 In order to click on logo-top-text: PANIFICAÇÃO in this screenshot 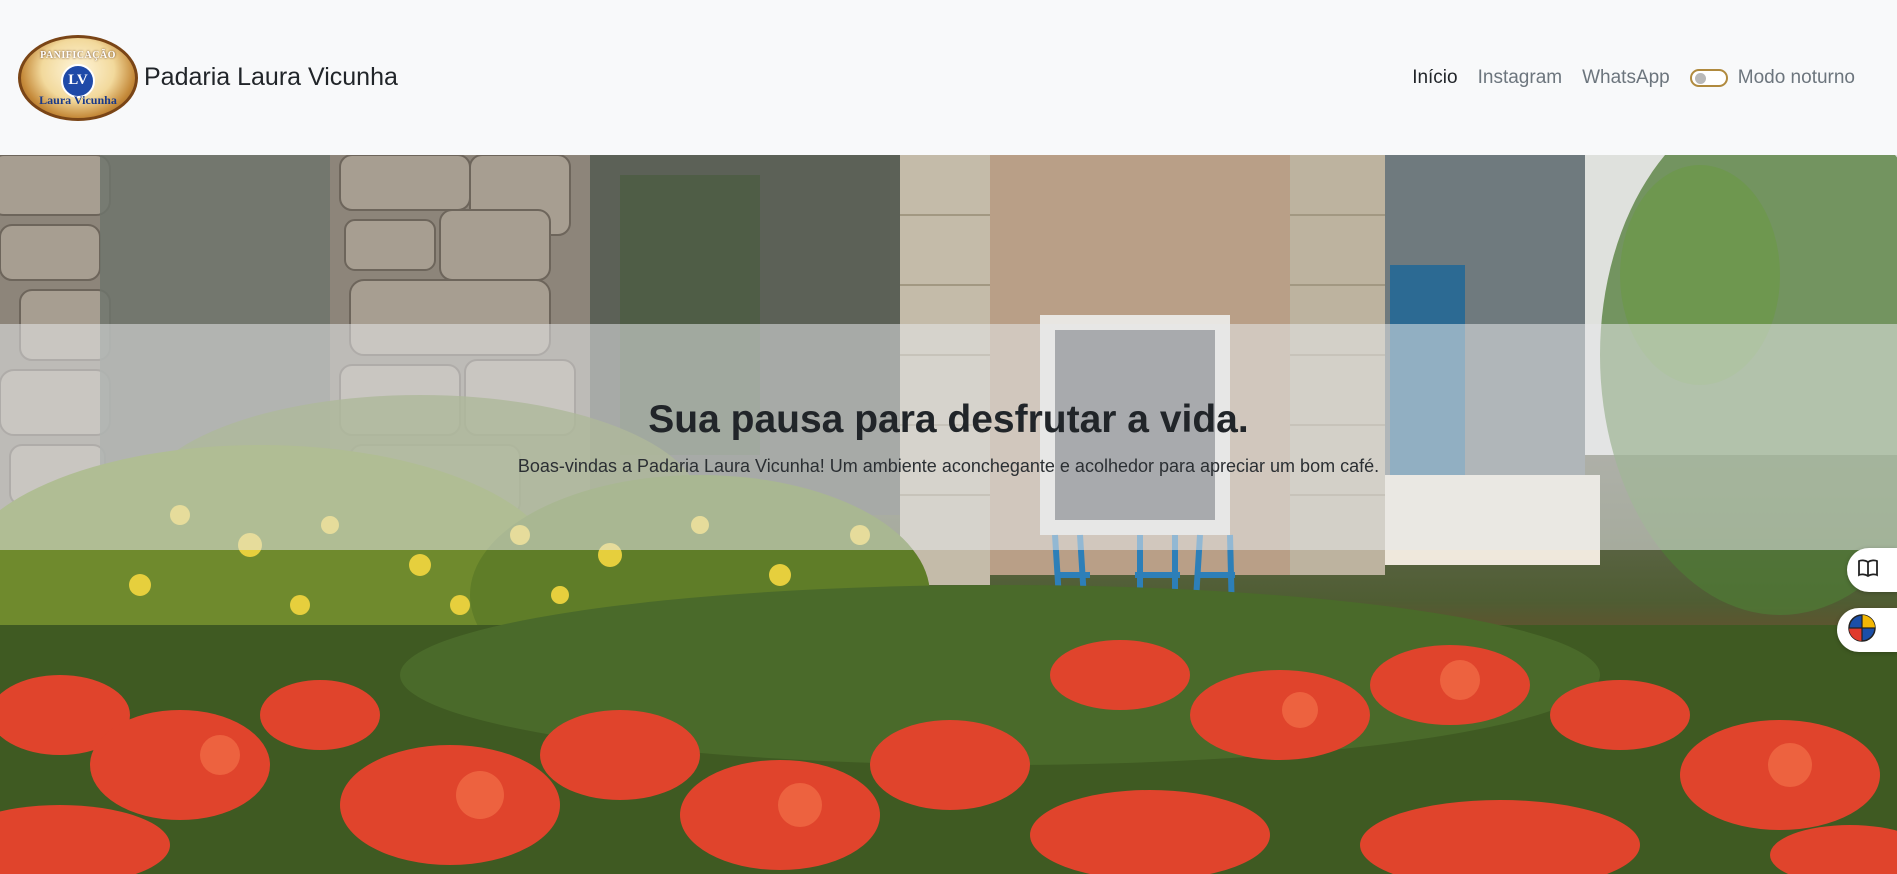, I will do `click(78, 55)`.